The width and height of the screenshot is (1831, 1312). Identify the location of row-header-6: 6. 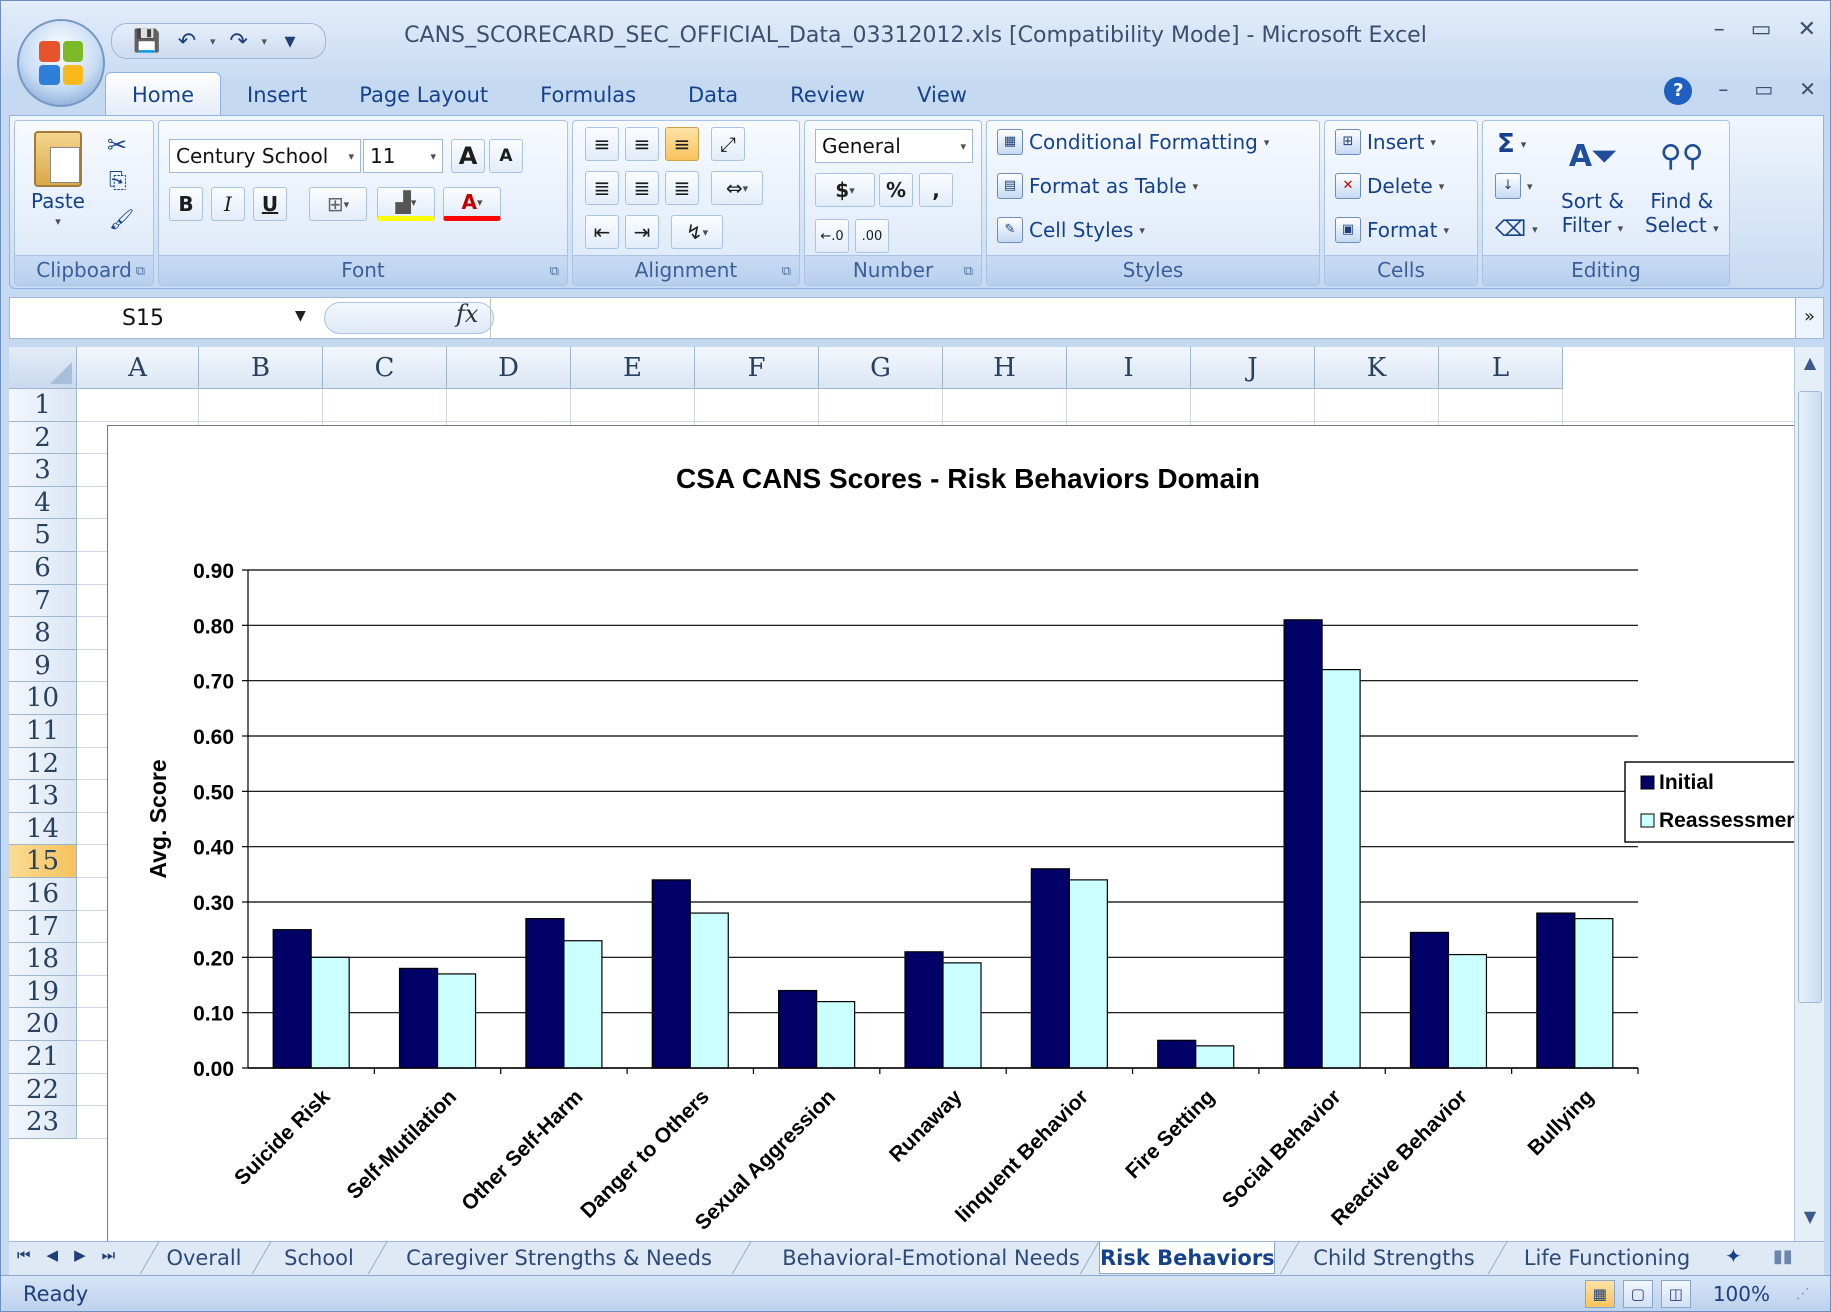
(43, 568).